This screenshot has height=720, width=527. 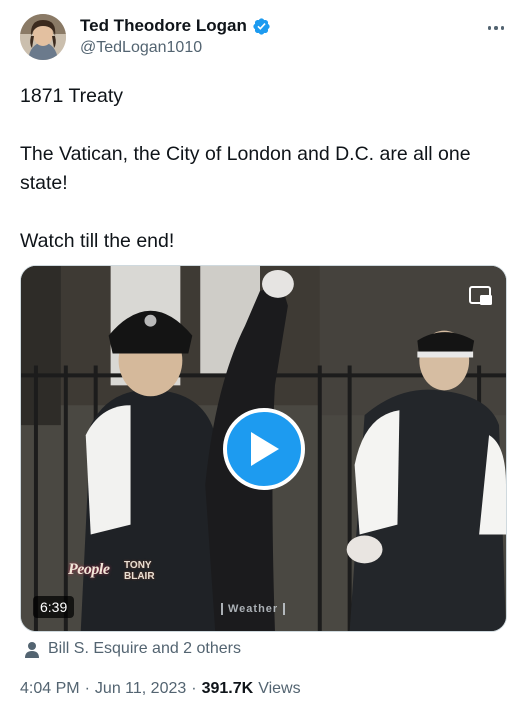 I want to click on author-names: Ted Theodore Logan @TedLogan1010, so click(x=175, y=36).